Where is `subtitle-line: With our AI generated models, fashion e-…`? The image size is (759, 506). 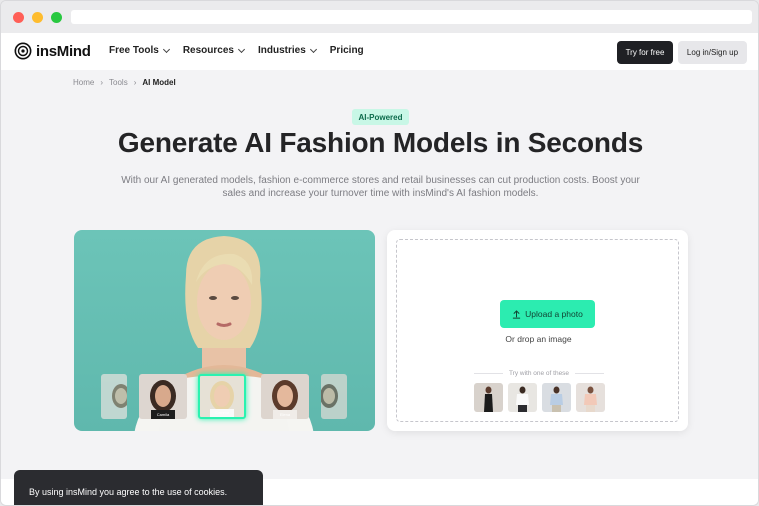 subtitle-line: With our AI generated models, fashion e-… is located at coordinates (380, 180).